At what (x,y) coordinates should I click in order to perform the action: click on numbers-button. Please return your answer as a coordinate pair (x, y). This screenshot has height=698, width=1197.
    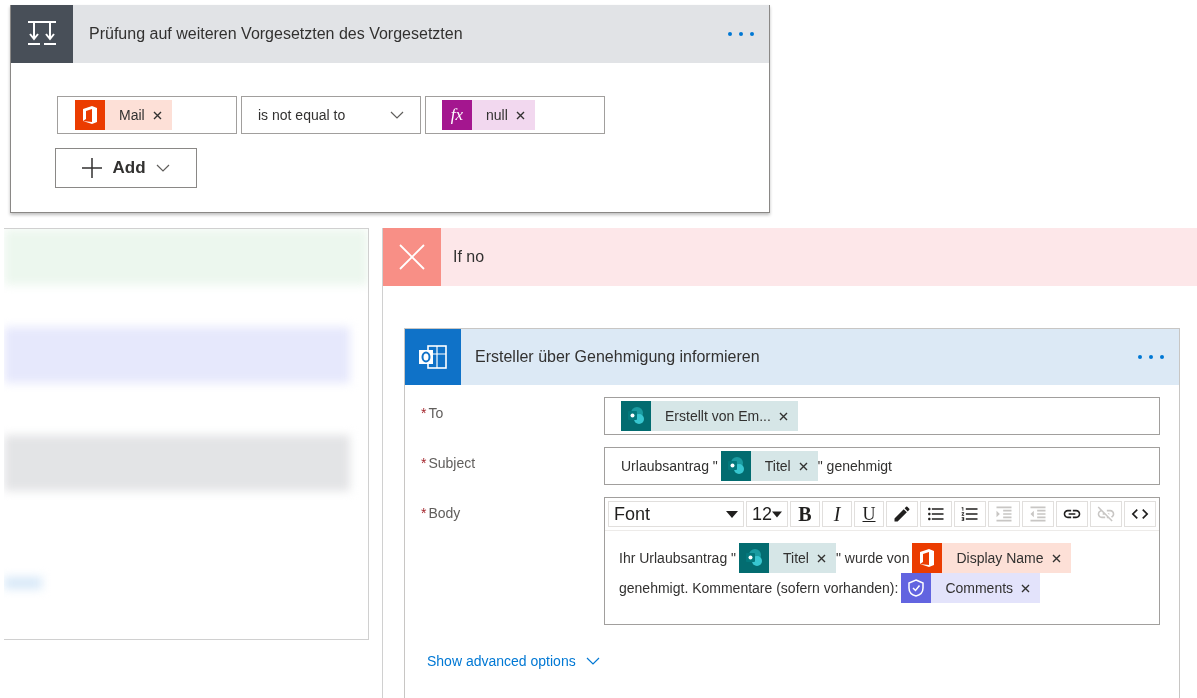
    Looking at the image, I should click on (970, 514).